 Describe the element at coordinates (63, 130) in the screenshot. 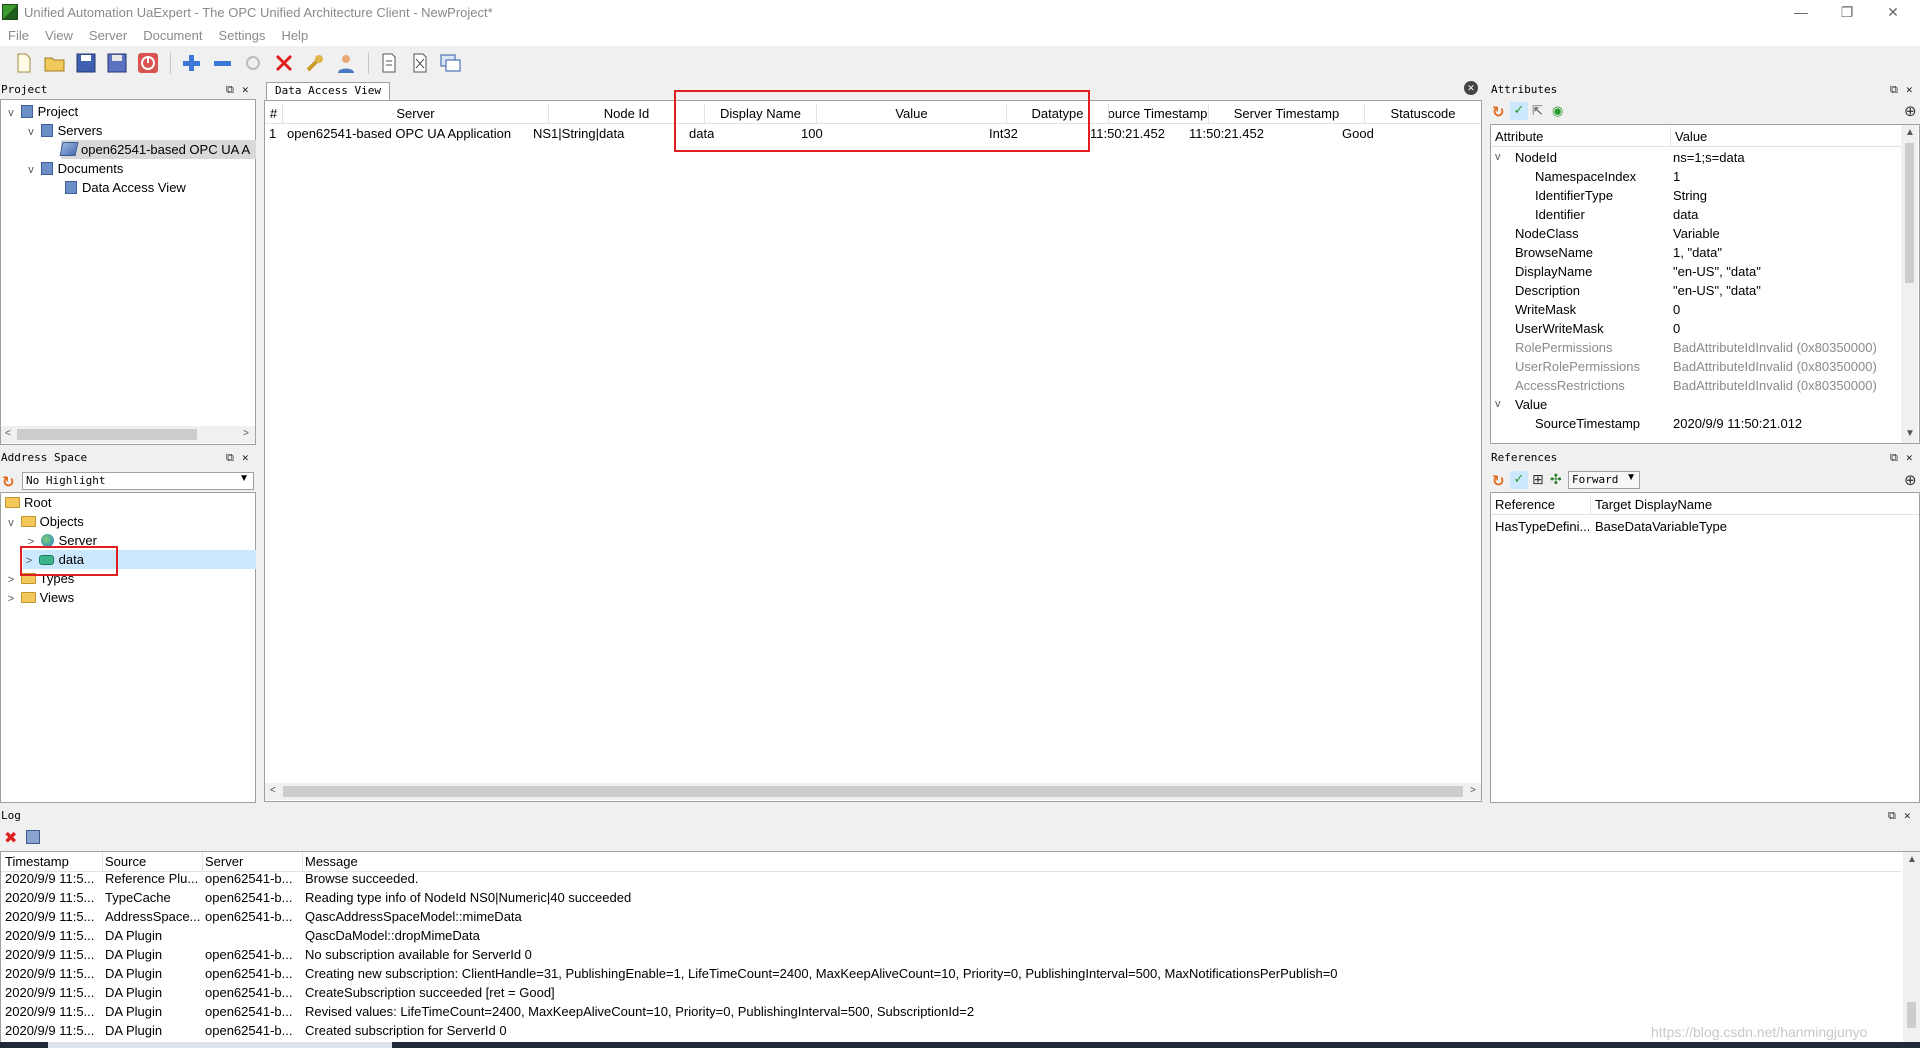

I see `tree-item-servers: v Servers` at that location.